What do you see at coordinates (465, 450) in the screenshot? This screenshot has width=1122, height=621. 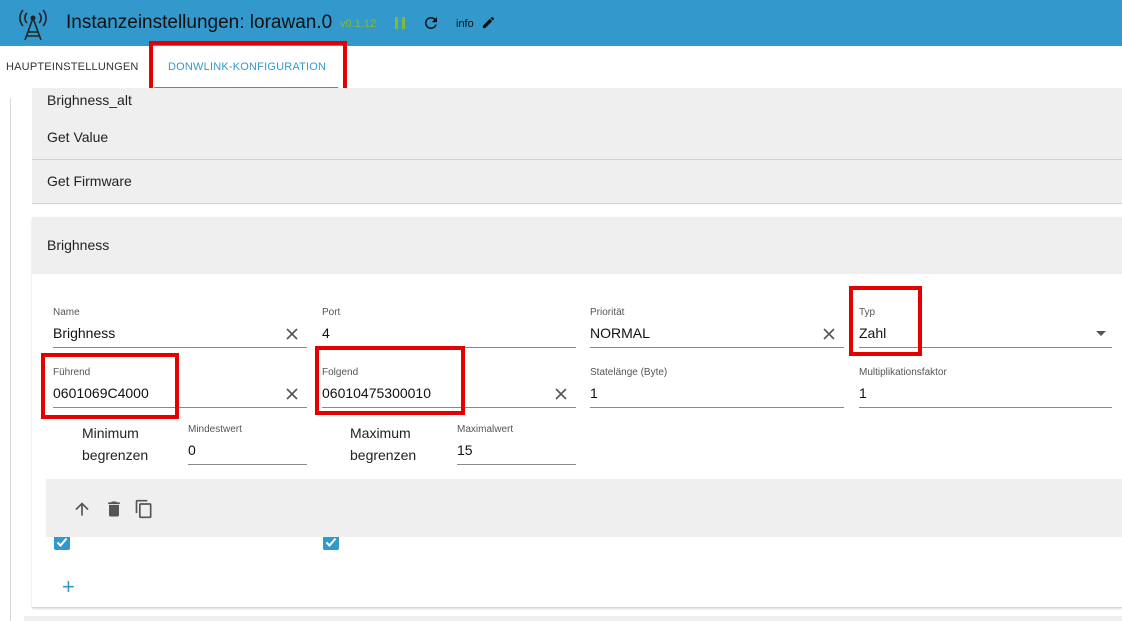 I see `max-value-value: 15` at bounding box center [465, 450].